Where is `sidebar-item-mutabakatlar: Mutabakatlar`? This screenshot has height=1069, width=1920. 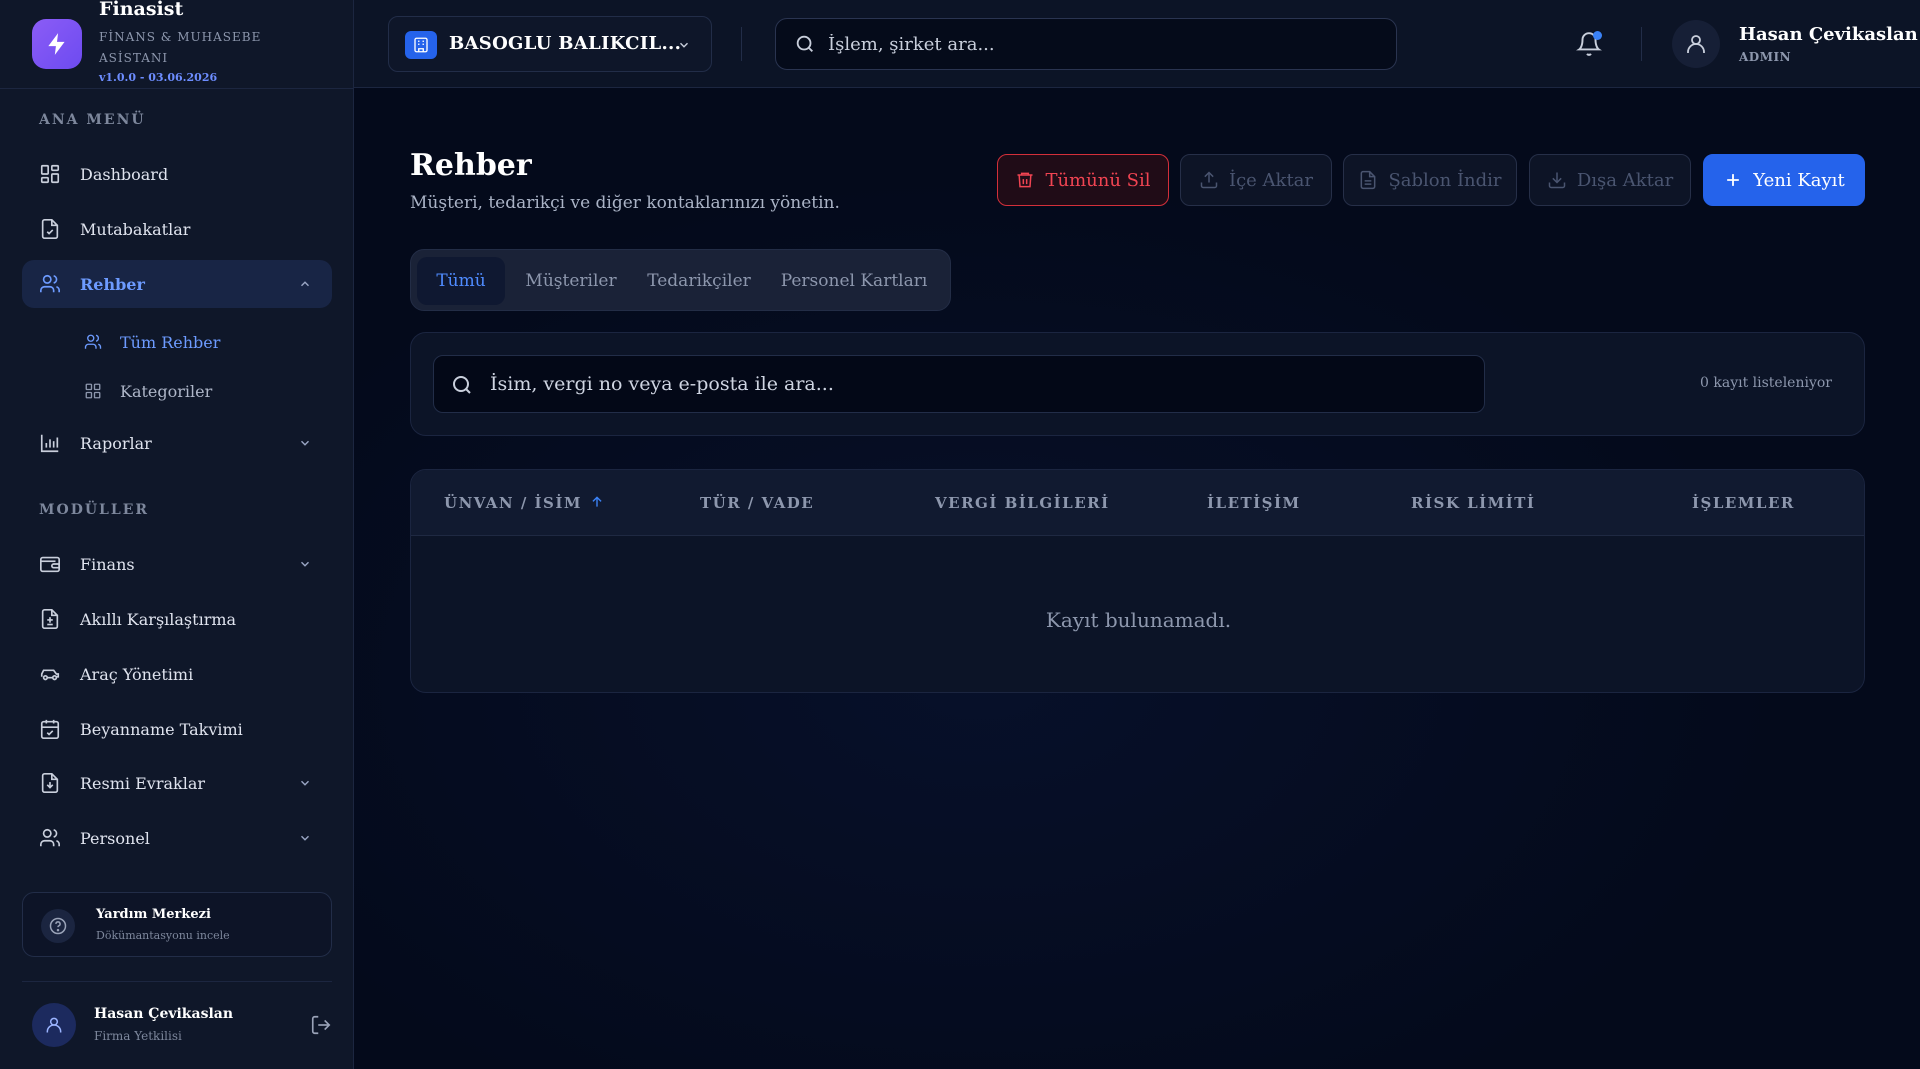
sidebar-item-mutabakatlar: Mutabakatlar is located at coordinates (177, 229).